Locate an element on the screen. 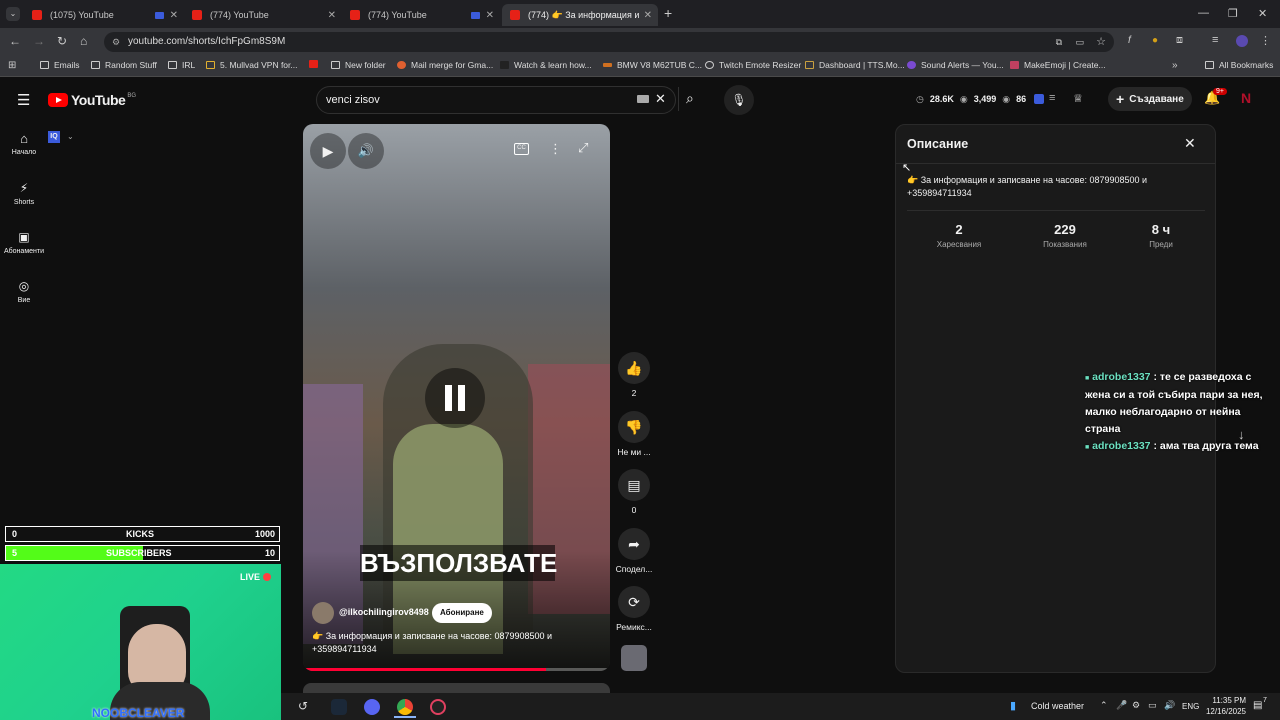 Image resolution: width=1280 pixels, height=720 pixels. back-icon: ← is located at coordinates (15, 41).